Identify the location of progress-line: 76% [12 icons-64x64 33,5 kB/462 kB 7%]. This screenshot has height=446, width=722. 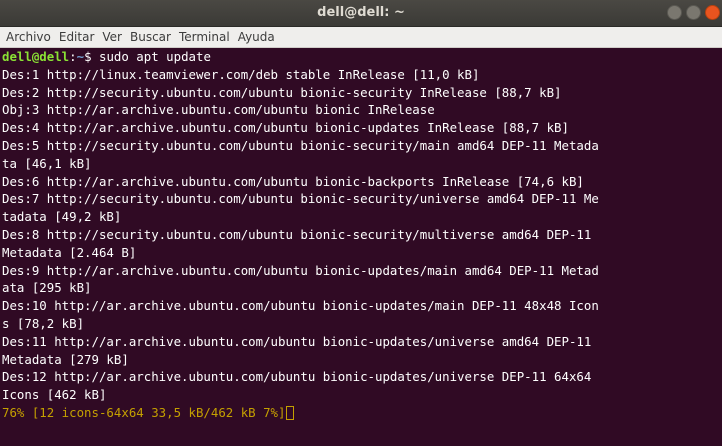
(362, 413).